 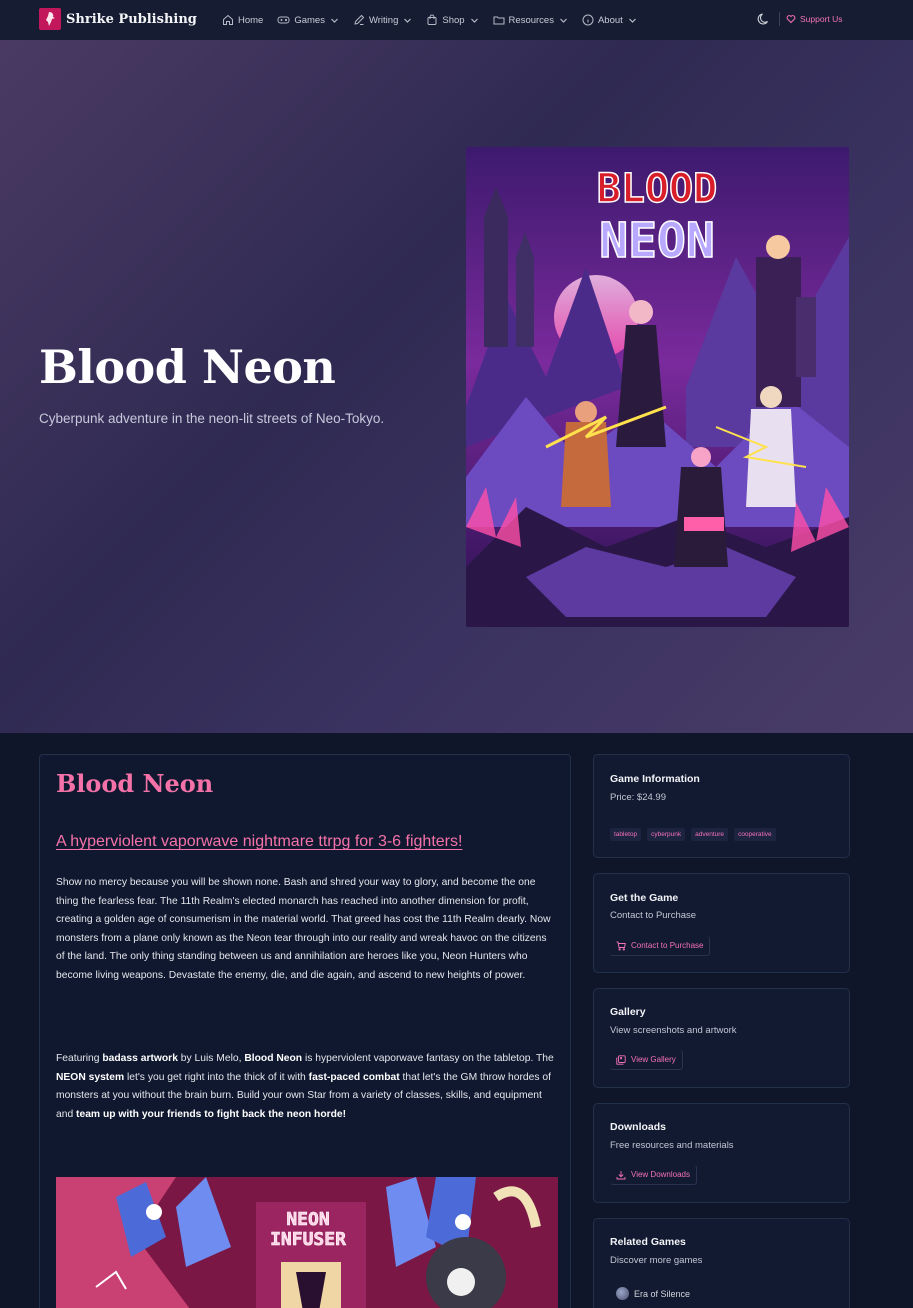 I want to click on get-game-text: Contact to Purchase, so click(x=653, y=915).